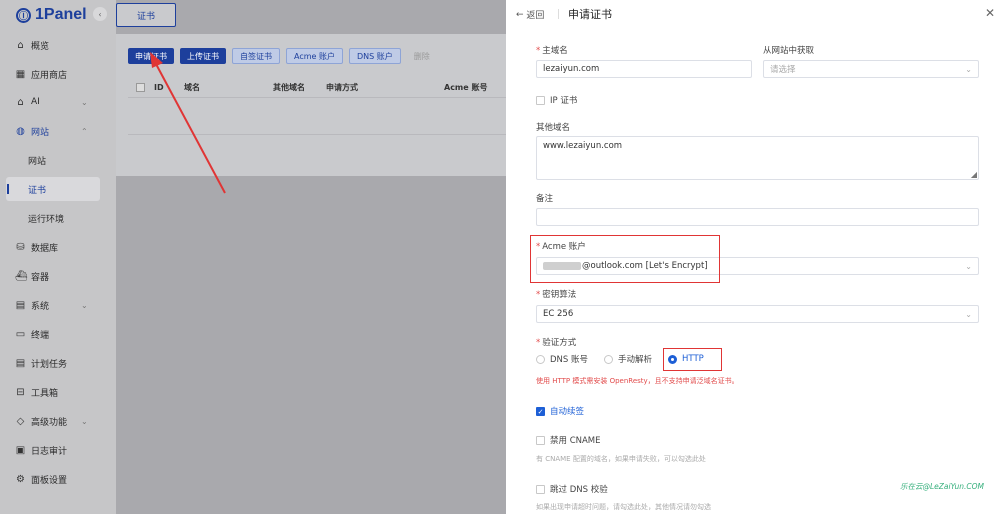  What do you see at coordinates (540, 411) in the screenshot?
I see `check-icon: ✓` at bounding box center [540, 411].